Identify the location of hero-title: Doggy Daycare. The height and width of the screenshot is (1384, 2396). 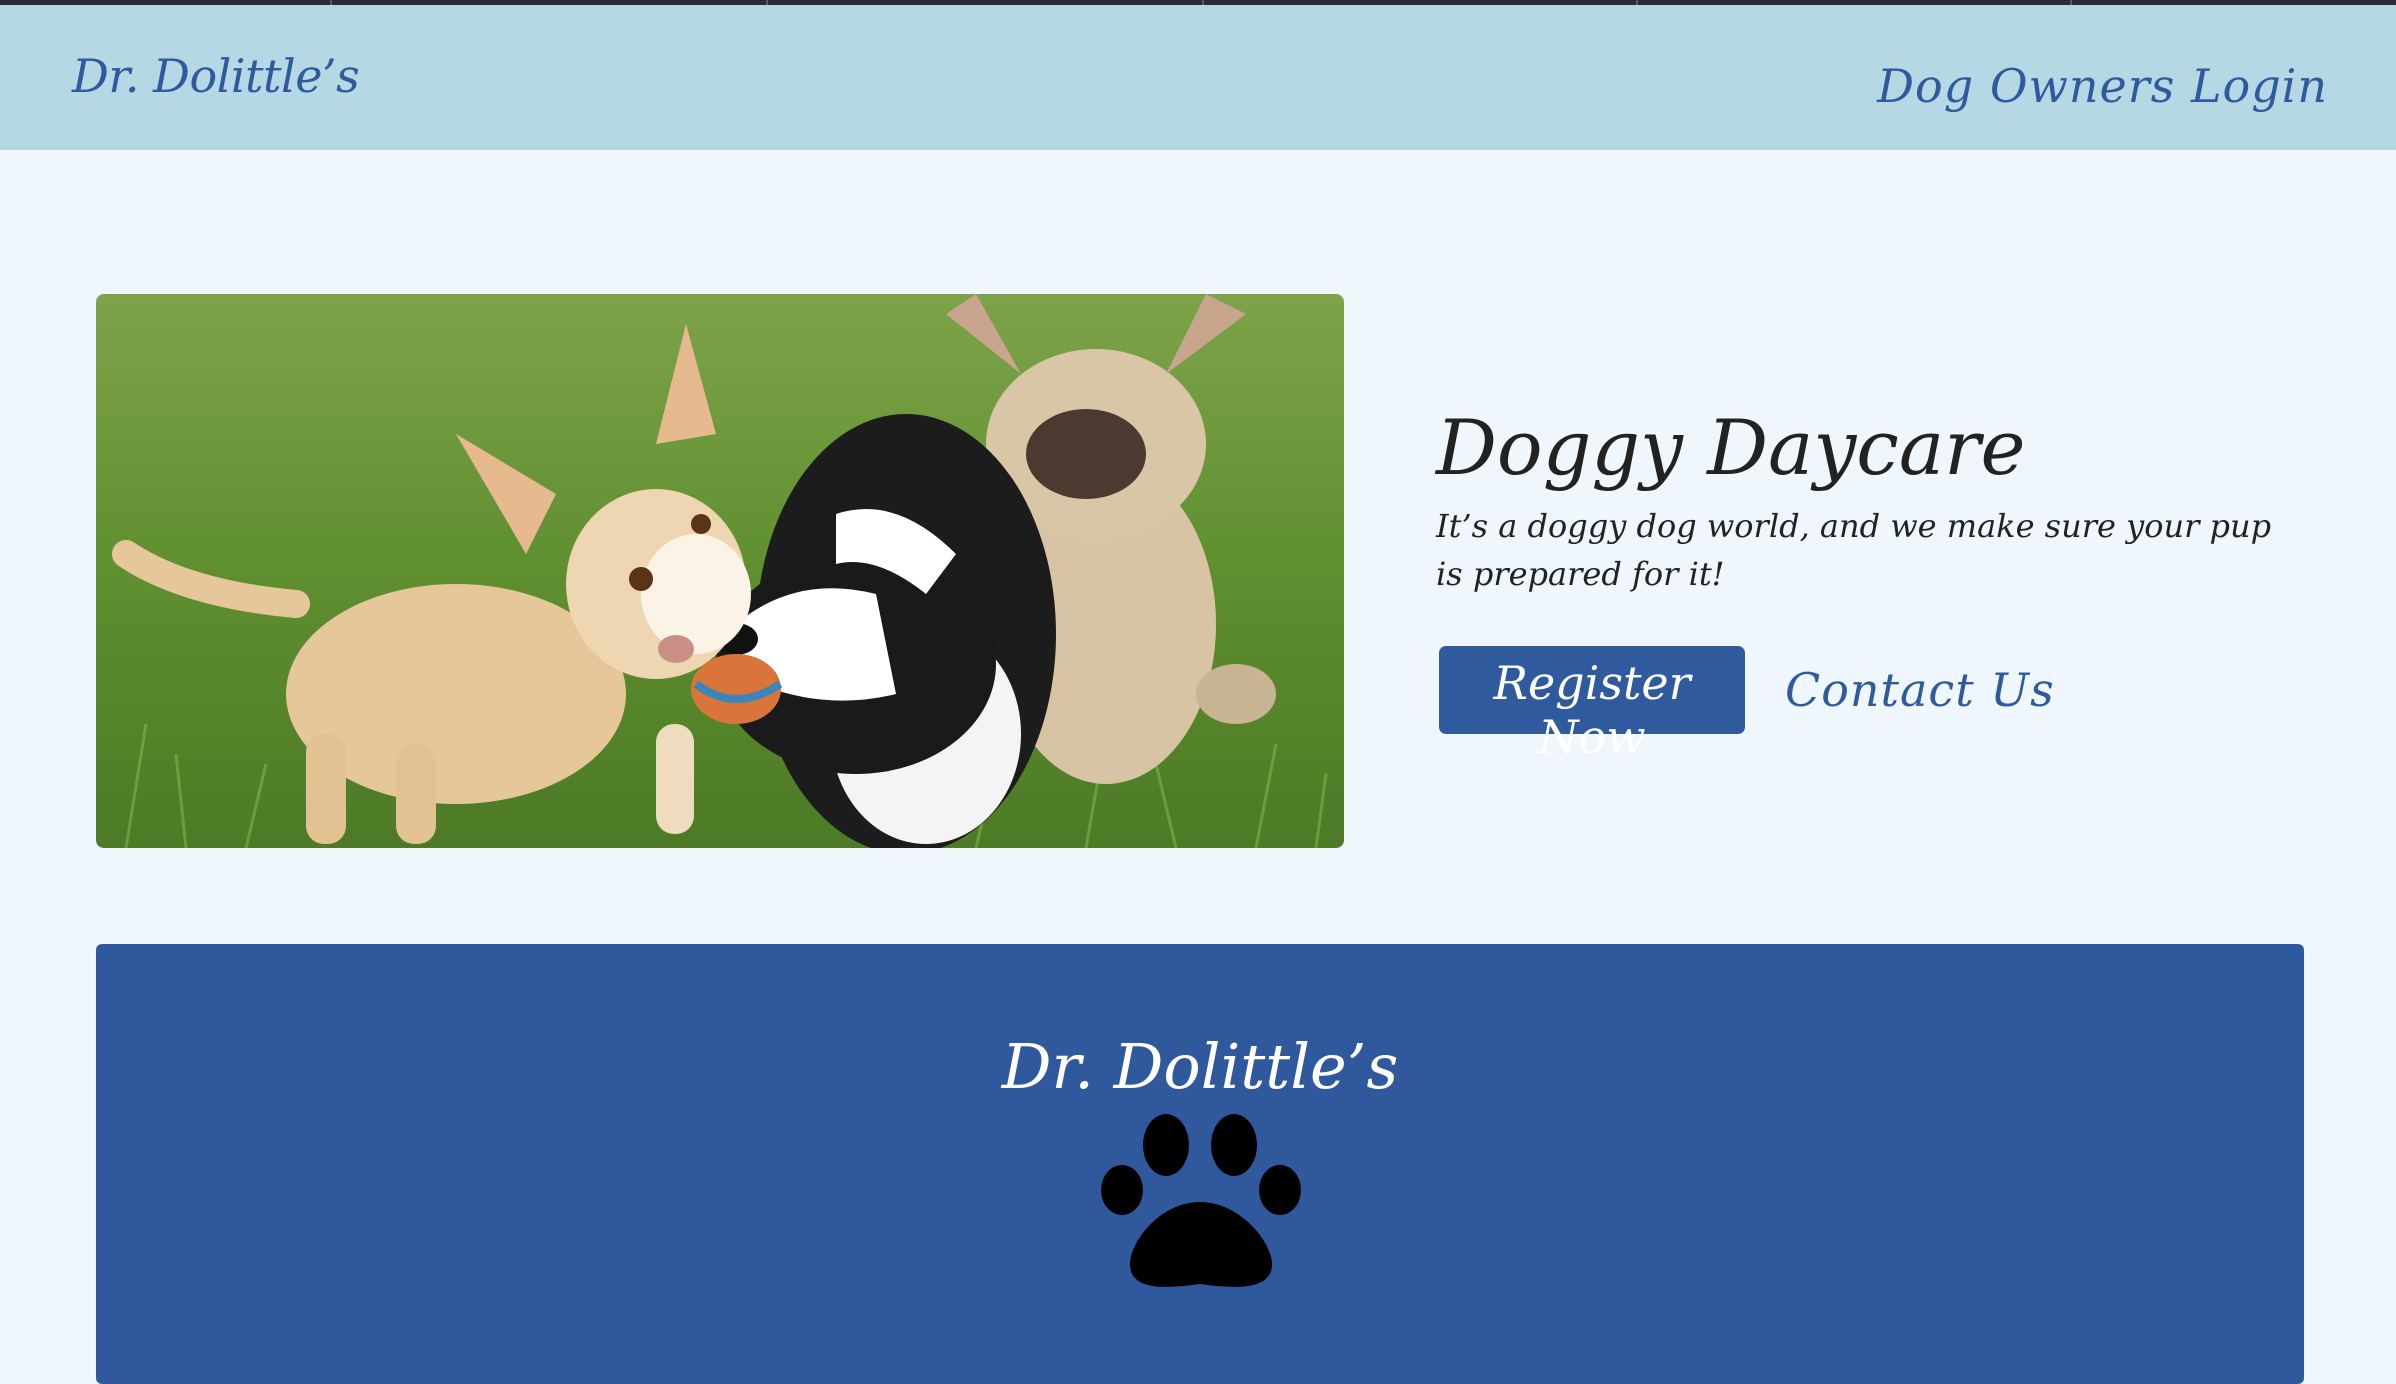
(1731, 447).